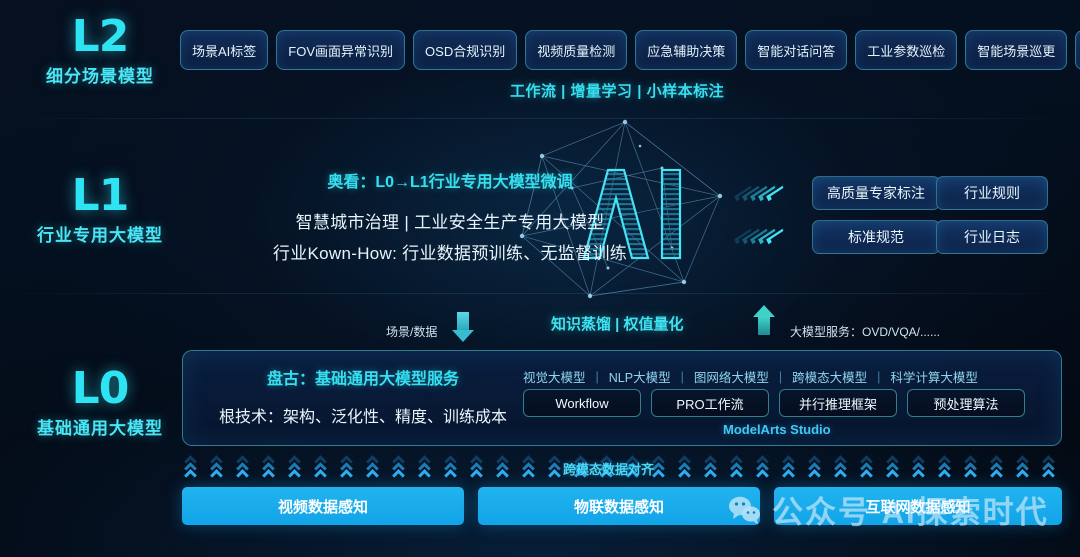 The height and width of the screenshot is (557, 1080). Describe the element at coordinates (323, 506) in the screenshot. I see `bottom-bar-video-data: 视频数据感知` at that location.